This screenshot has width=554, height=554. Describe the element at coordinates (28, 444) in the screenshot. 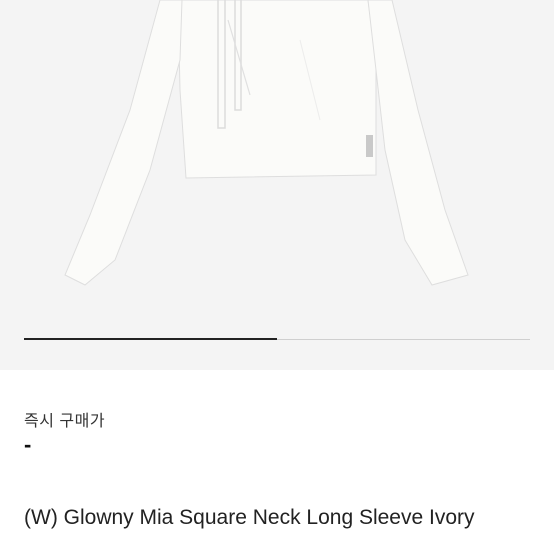

I see `instant-buy-price-value: -` at that location.